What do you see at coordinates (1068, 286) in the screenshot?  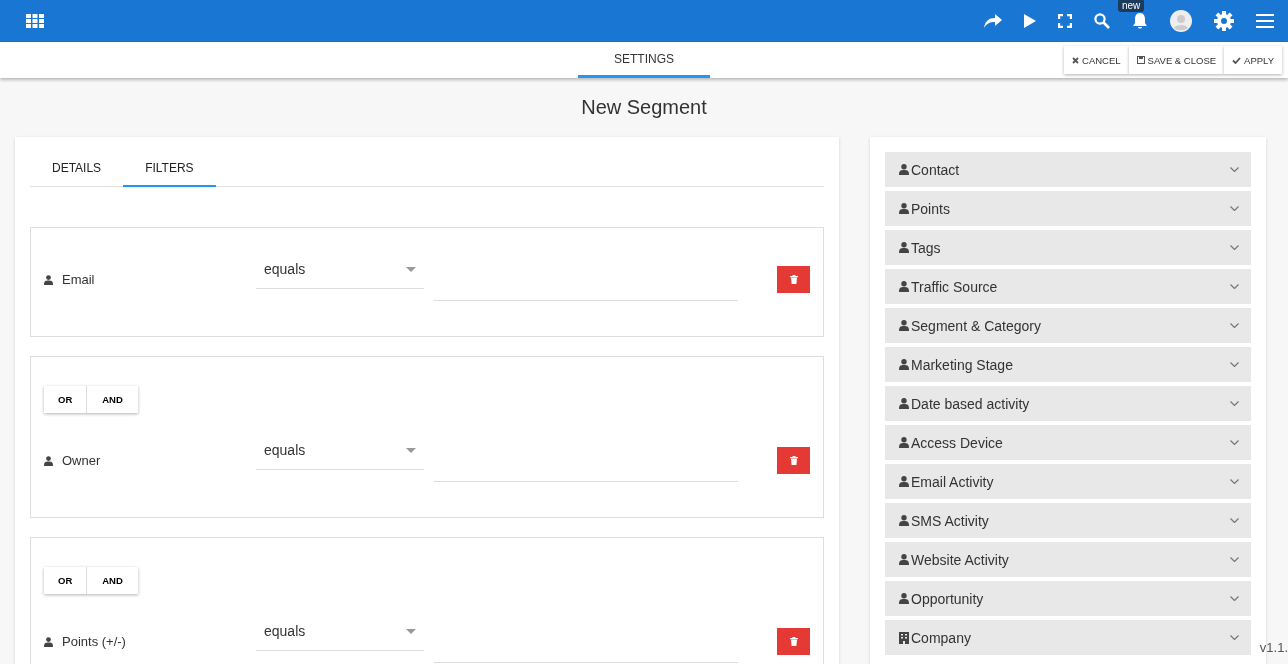 I see `category-item: Traffic Source` at bounding box center [1068, 286].